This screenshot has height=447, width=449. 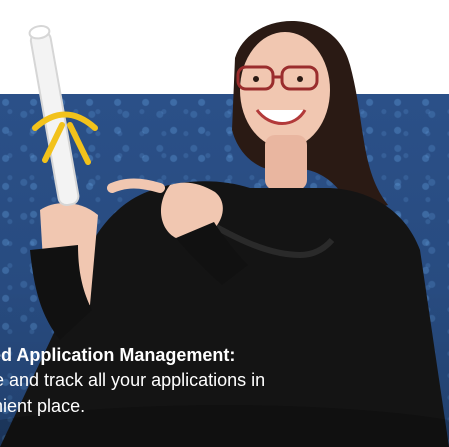 I want to click on feature-description-line-2: venient place., so click(x=43, y=406).